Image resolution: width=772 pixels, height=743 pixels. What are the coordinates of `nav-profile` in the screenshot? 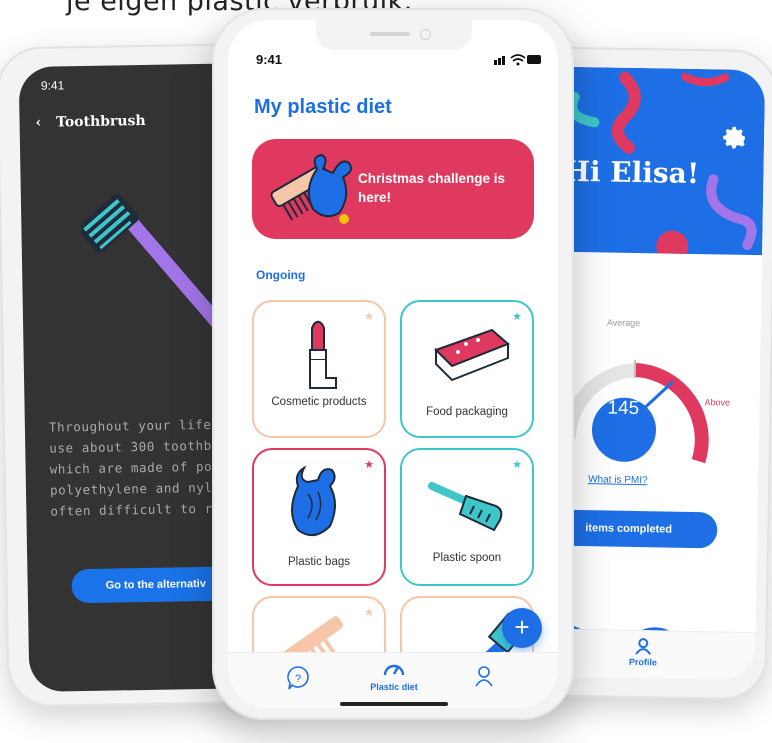 It's located at (484, 678).